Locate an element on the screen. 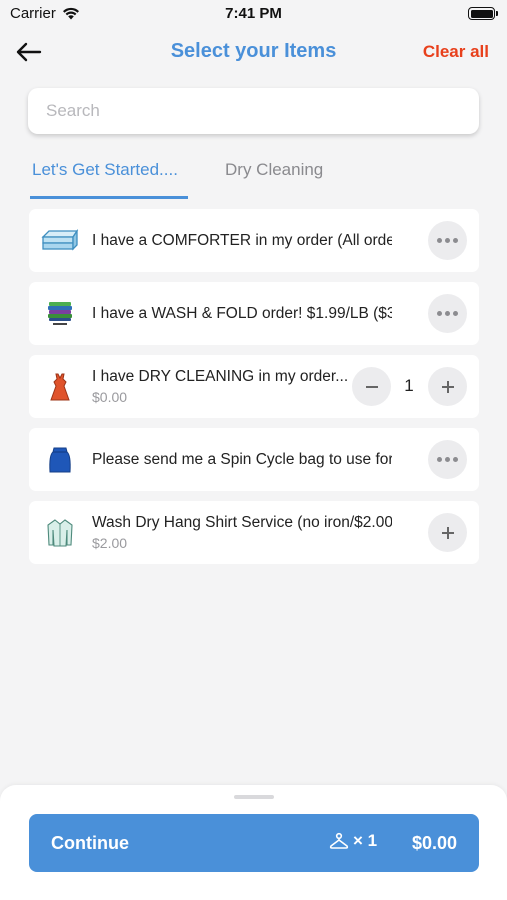 The image size is (507, 900). active-tab-indicator is located at coordinates (109, 197).